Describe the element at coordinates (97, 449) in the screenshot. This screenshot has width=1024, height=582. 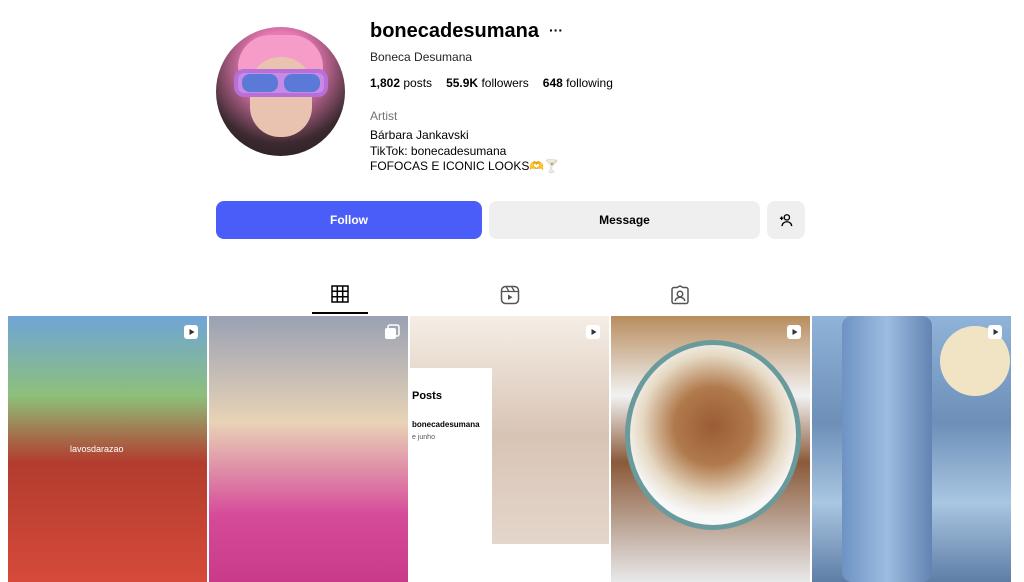
I see `tile-overlay-text: lavosdarazao` at that location.